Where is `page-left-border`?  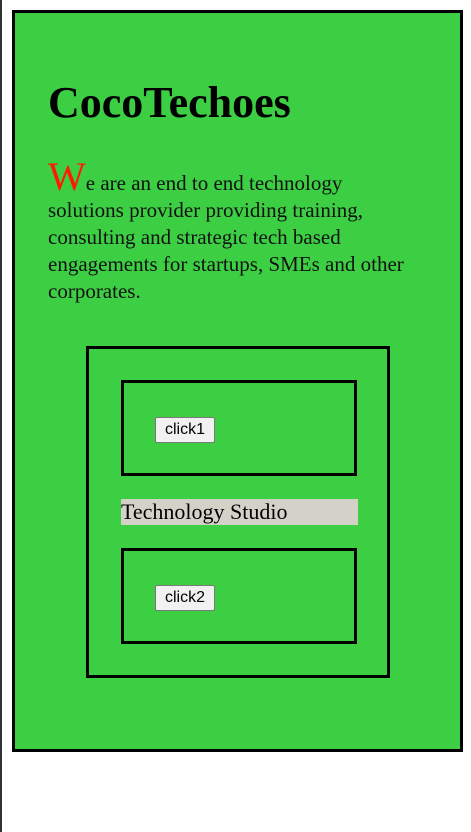 page-left-border is located at coordinates (1, 416).